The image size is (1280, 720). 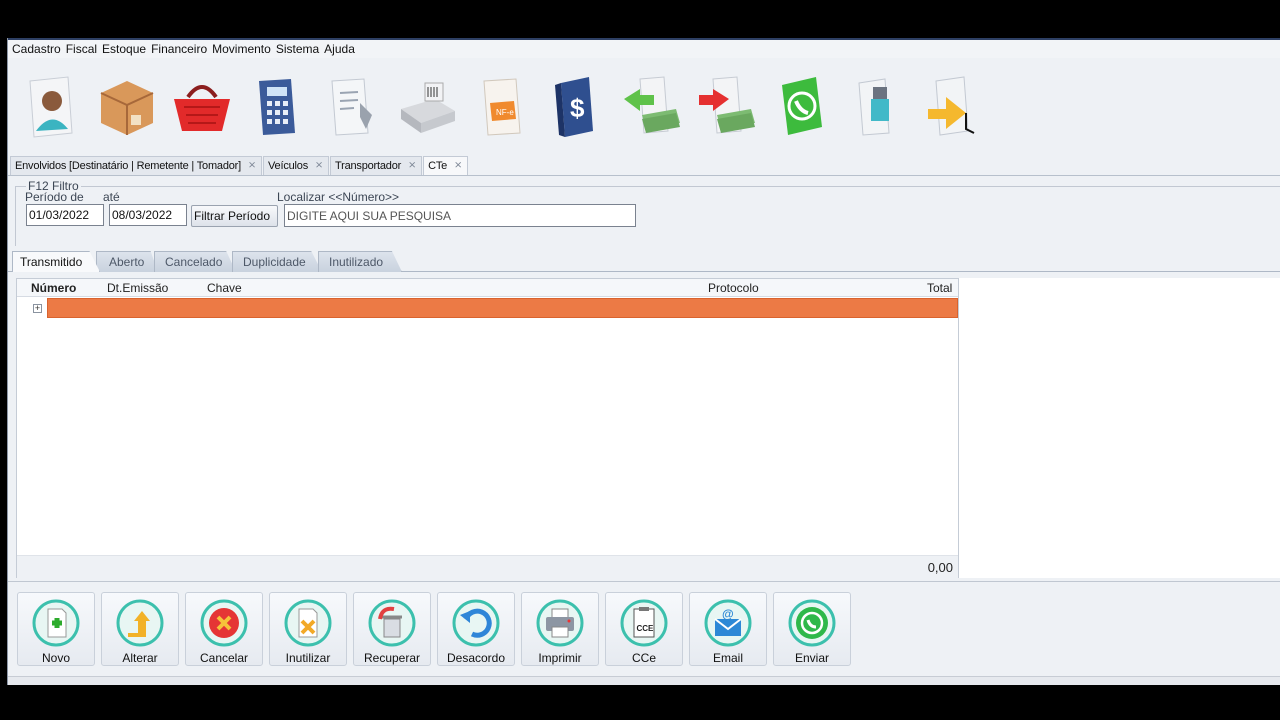 I want to click on cancel-icon, so click(x=224, y=623).